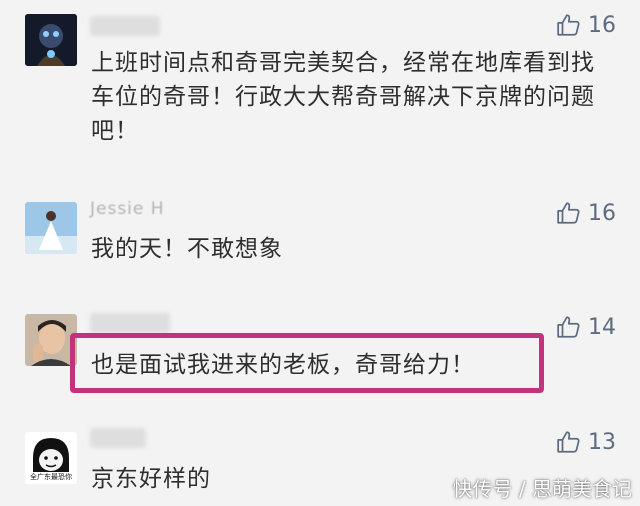 Image resolution: width=640 pixels, height=506 pixels. I want to click on woman-dress-avatar-icon, so click(51, 228).